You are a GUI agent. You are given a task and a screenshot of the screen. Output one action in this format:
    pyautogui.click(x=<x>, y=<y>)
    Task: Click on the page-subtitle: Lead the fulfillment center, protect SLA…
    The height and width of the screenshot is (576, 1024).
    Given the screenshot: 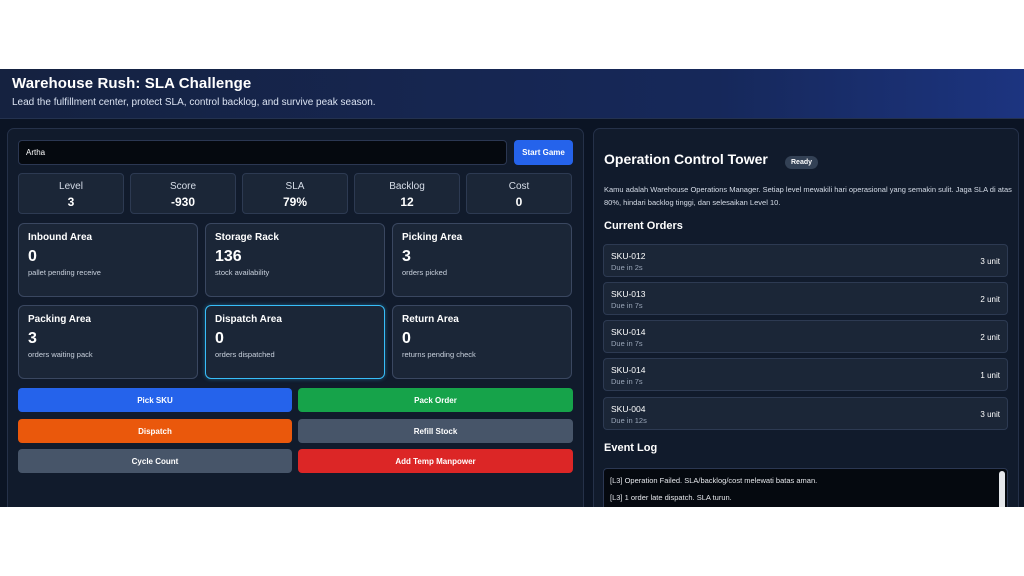 What is the action you would take?
    pyautogui.click(x=194, y=102)
    